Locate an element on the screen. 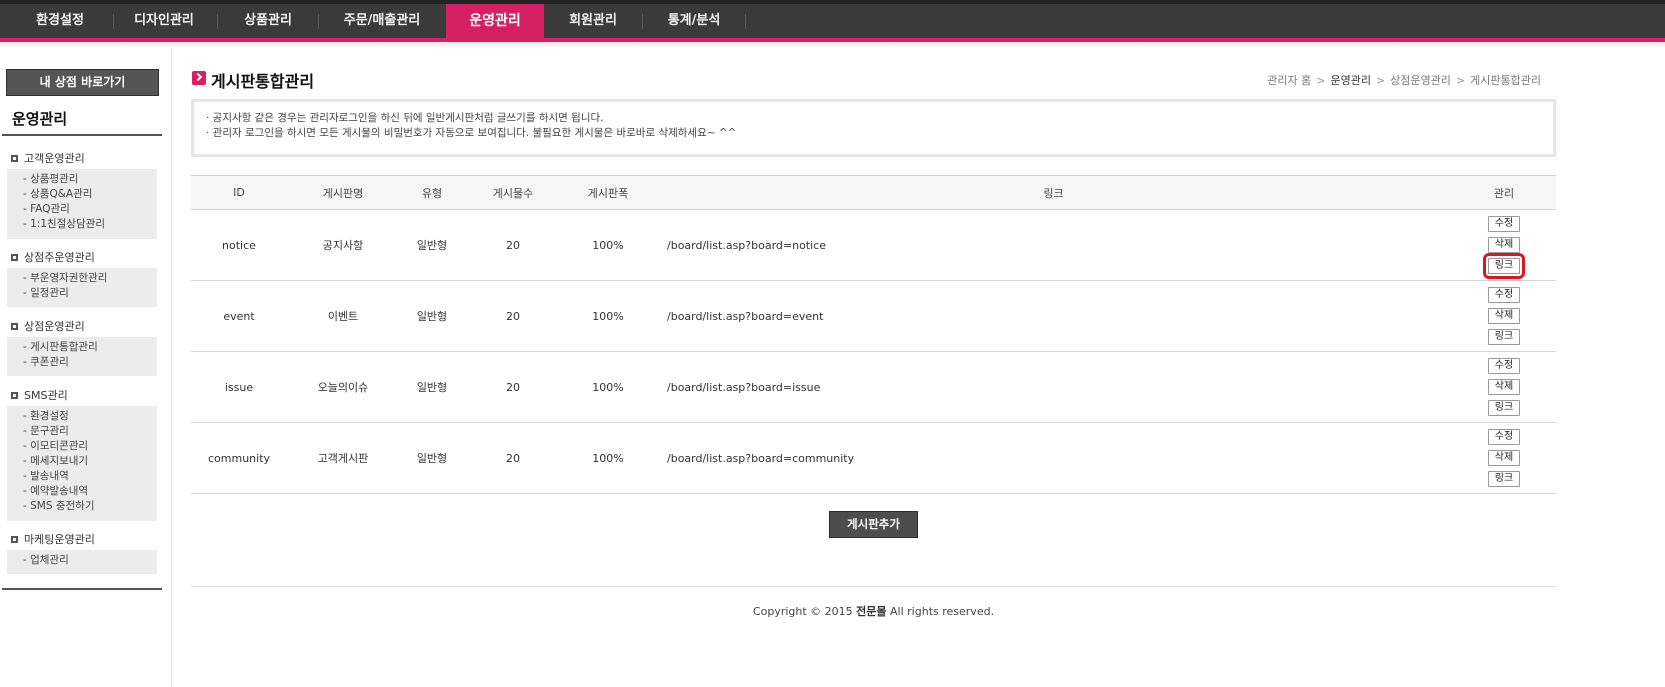 The width and height of the screenshot is (1665, 687). column-header-link: 링크 is located at coordinates (1053, 192).